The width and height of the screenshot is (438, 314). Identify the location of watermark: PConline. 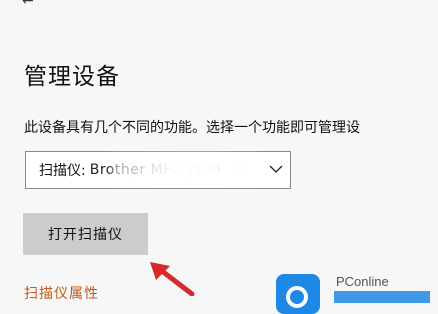
(355, 294).